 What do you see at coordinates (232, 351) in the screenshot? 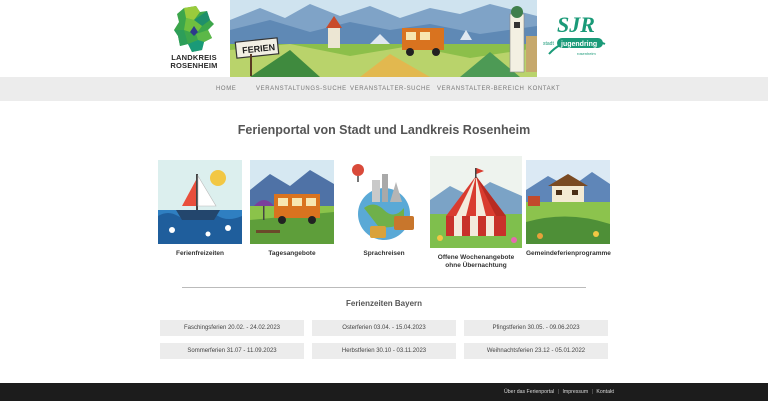
I see `holiday-sommerferien: Sommerferien 31.07 - 11.09.2023` at bounding box center [232, 351].